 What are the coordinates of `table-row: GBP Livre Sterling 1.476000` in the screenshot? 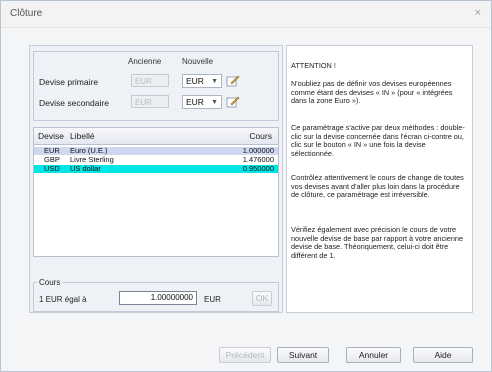 It's located at (156, 160).